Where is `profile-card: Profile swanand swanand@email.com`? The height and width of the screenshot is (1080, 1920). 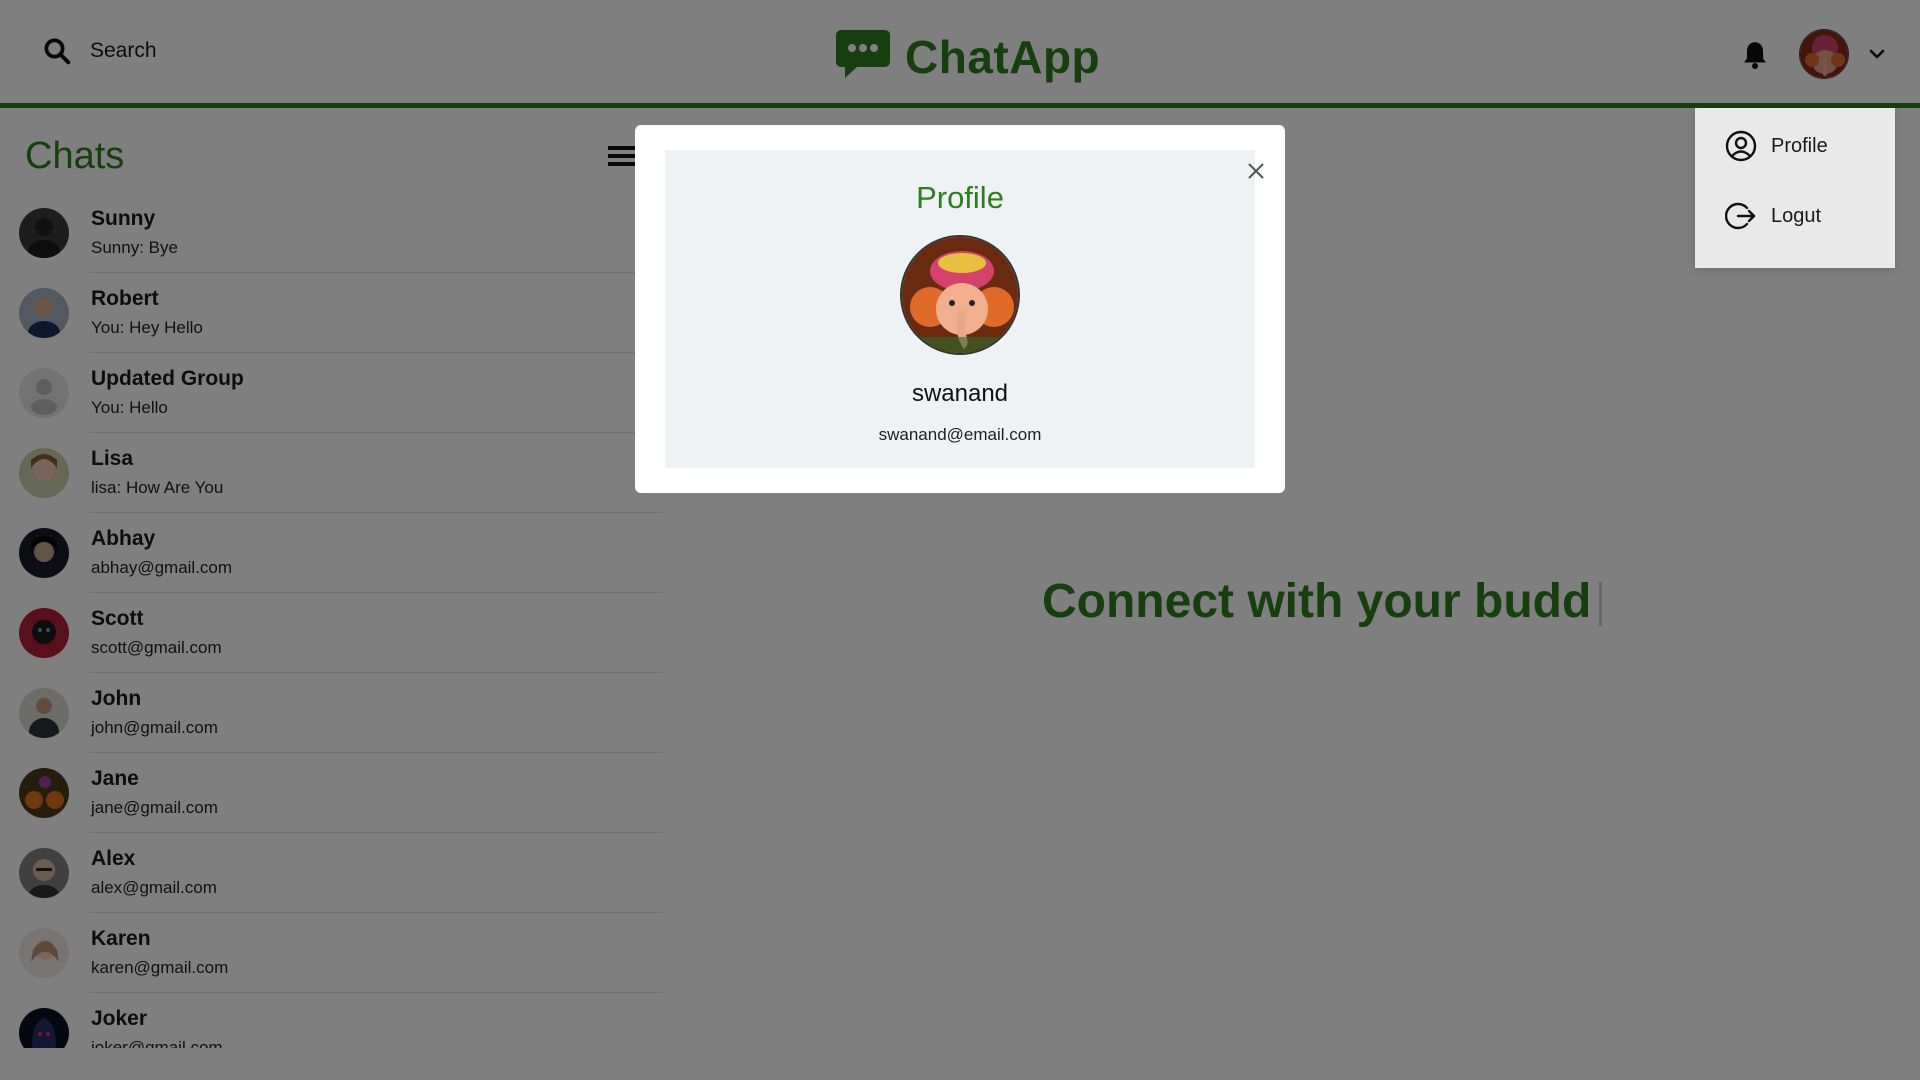
profile-card: Profile swanand swanand@email.com is located at coordinates (964, 309).